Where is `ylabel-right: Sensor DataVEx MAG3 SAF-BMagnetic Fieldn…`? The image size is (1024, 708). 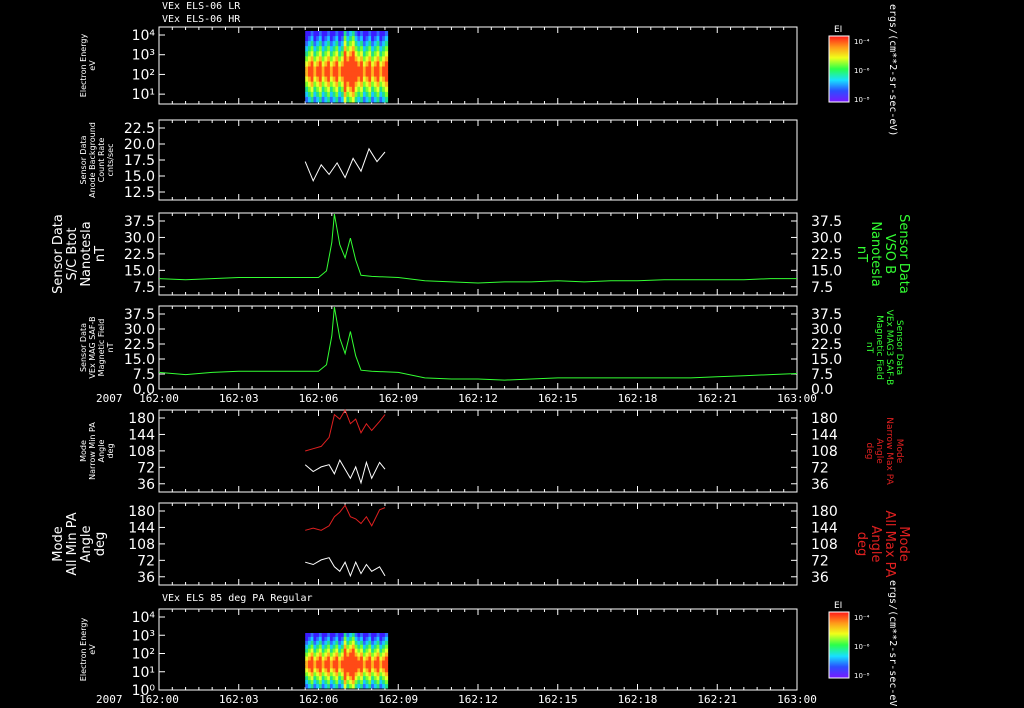
ylabel-right: Sensor DataVEx MAG3 SAF-BMagnetic Fieldn… is located at coordinates (884, 348).